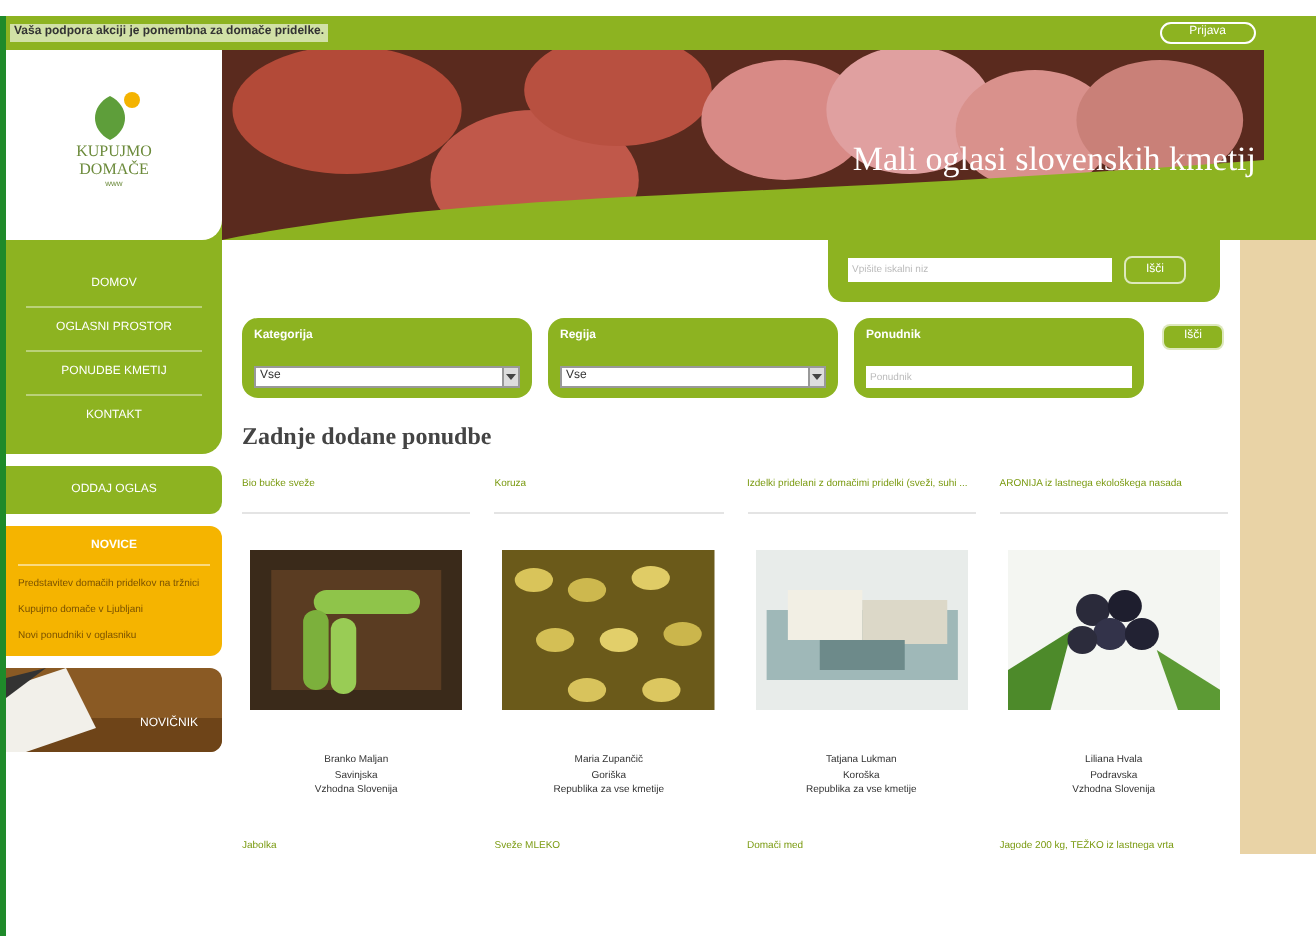  What do you see at coordinates (114, 151) in the screenshot?
I see `logo-text: KUPUJMO` at bounding box center [114, 151].